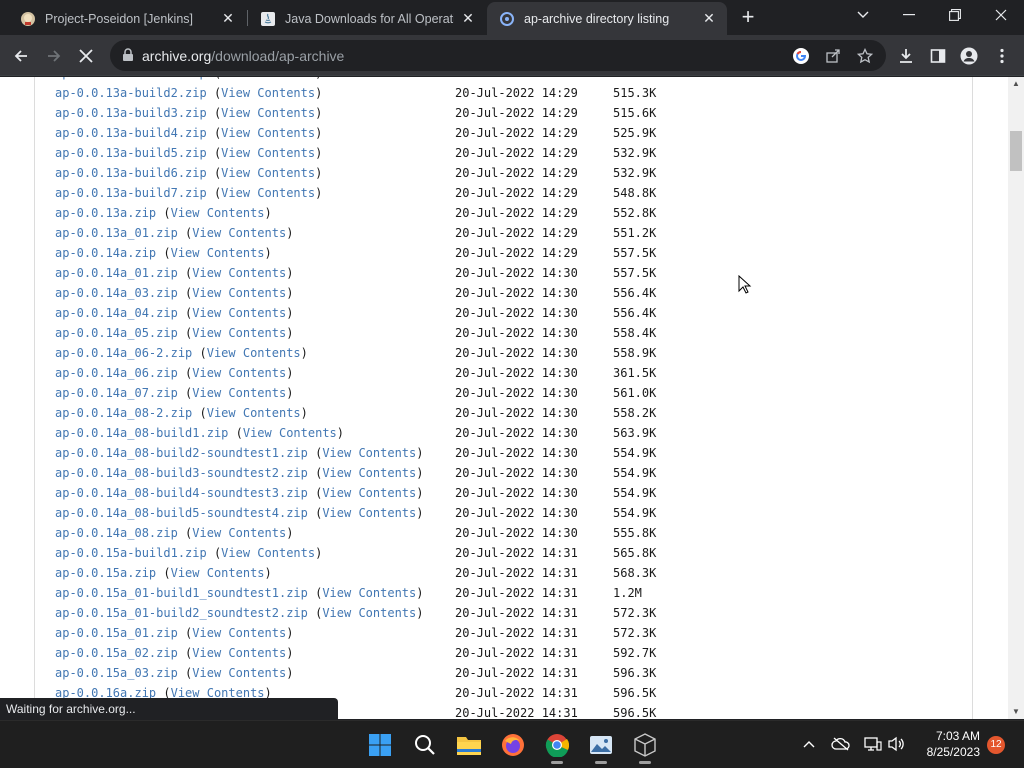 The height and width of the screenshot is (768, 1024). Describe the element at coordinates (380, 745) in the screenshot. I see `windows-start-icon` at that location.